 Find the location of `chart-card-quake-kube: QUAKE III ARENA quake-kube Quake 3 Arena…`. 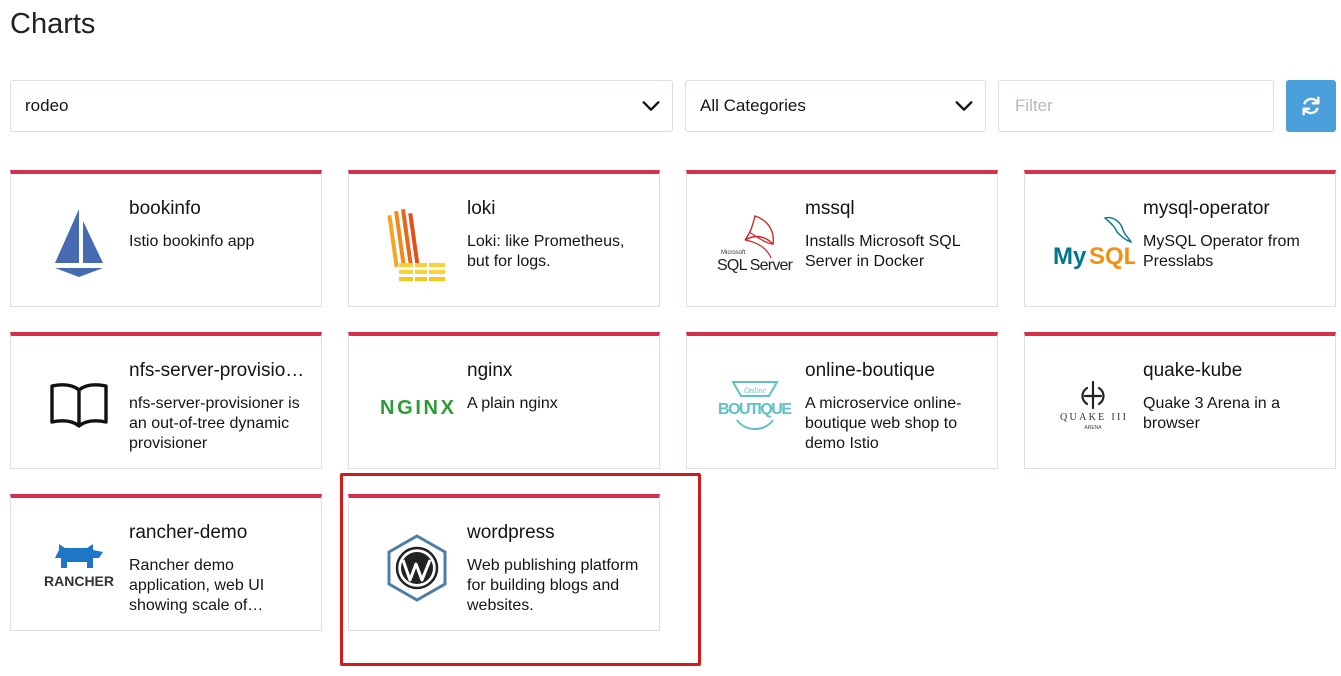

chart-card-quake-kube: QUAKE III ARENA quake-kube Quake 3 Arena… is located at coordinates (1180, 400).